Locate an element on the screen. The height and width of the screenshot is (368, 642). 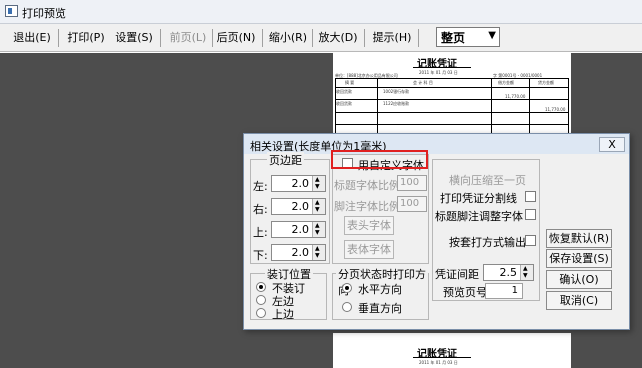
right-margin-stepper: 2.0 ▲ ▼ is located at coordinates (298, 206).